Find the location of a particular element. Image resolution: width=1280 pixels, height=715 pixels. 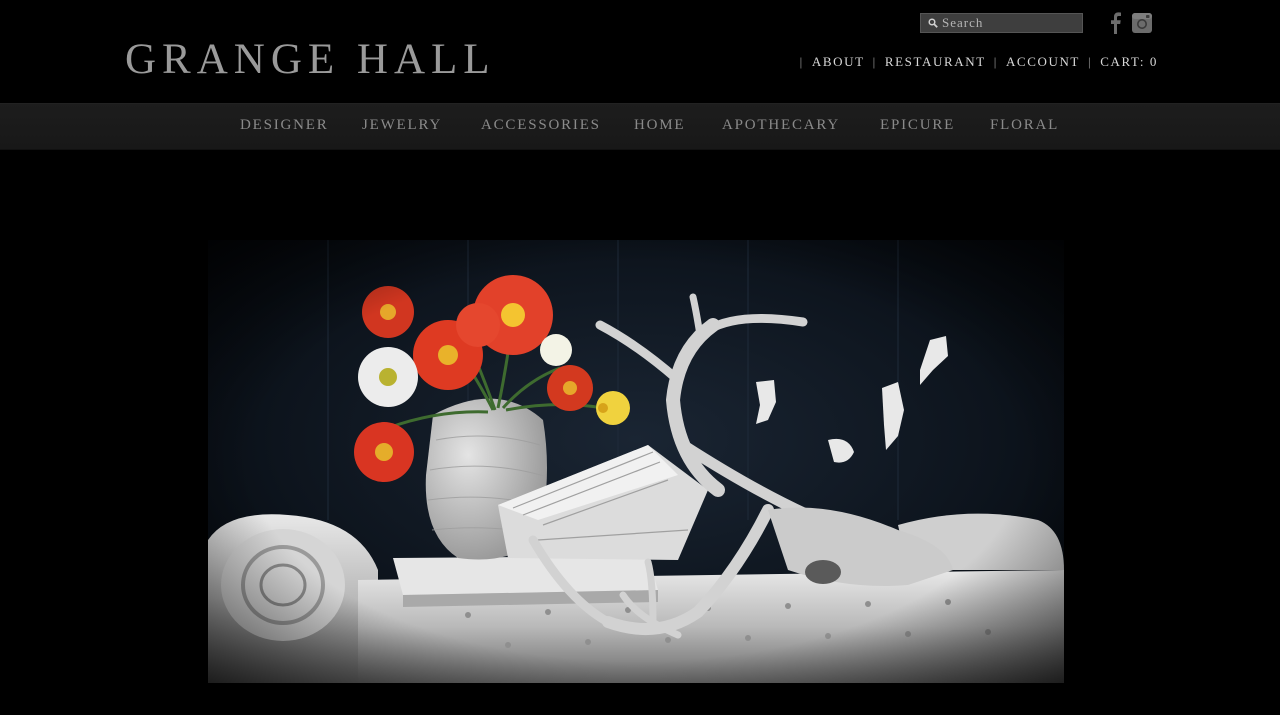

facebook-icon is located at coordinates (1115, 23).